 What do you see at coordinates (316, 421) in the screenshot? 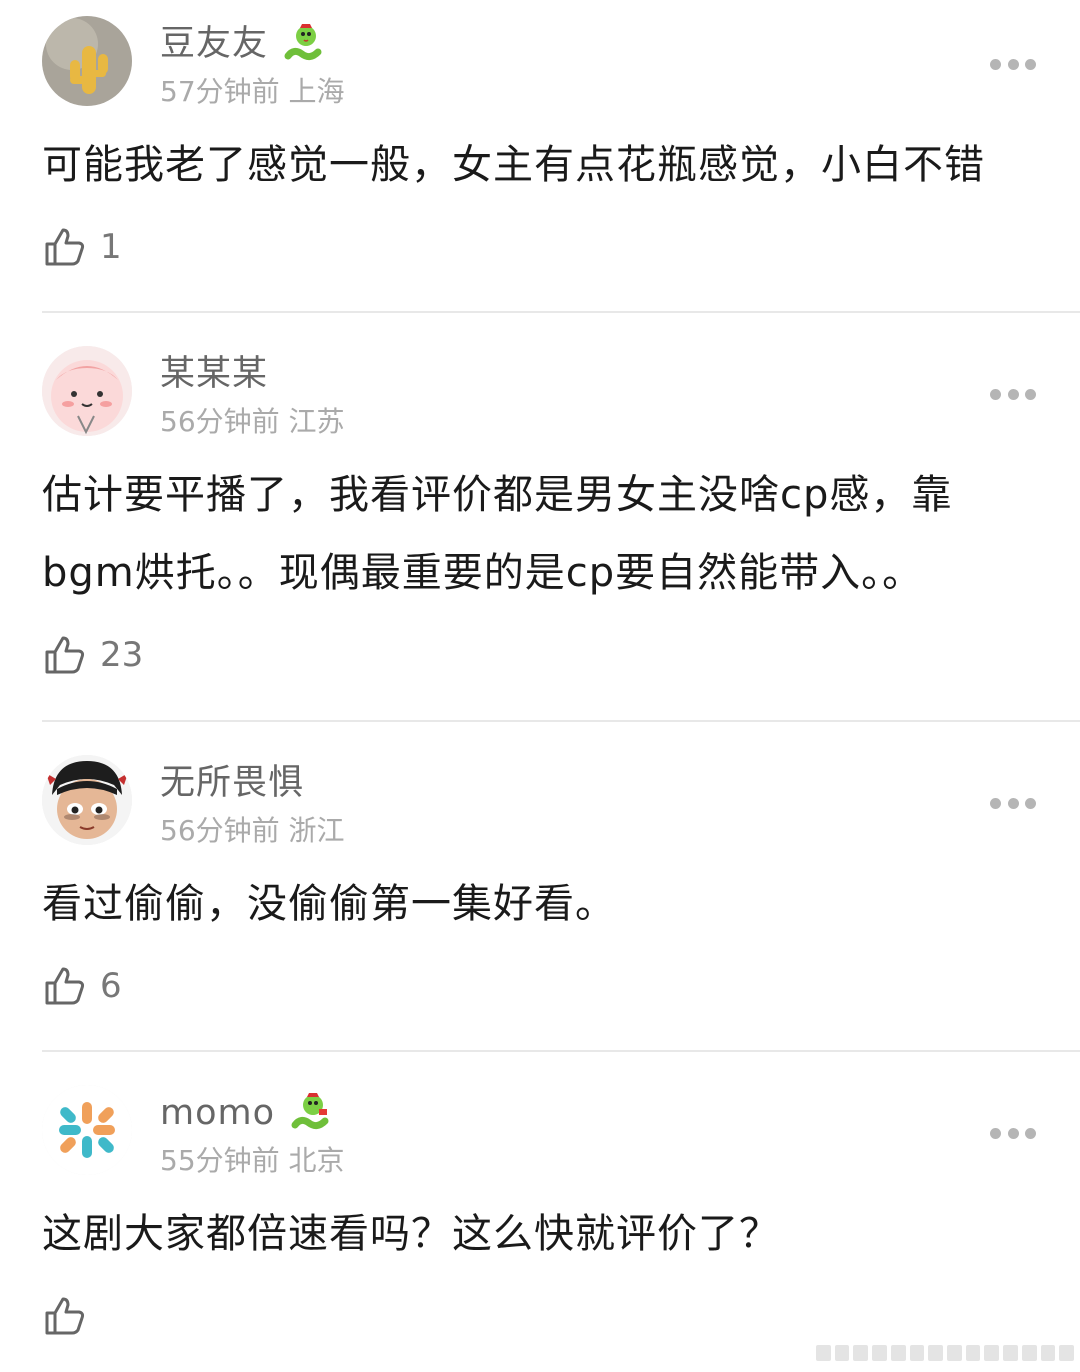
I see `comment-location: 江苏` at bounding box center [316, 421].